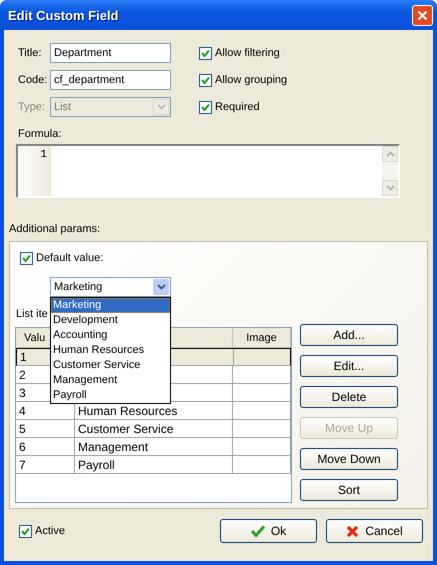 This screenshot has width=437, height=565. I want to click on table-cell: 6, so click(22, 447).